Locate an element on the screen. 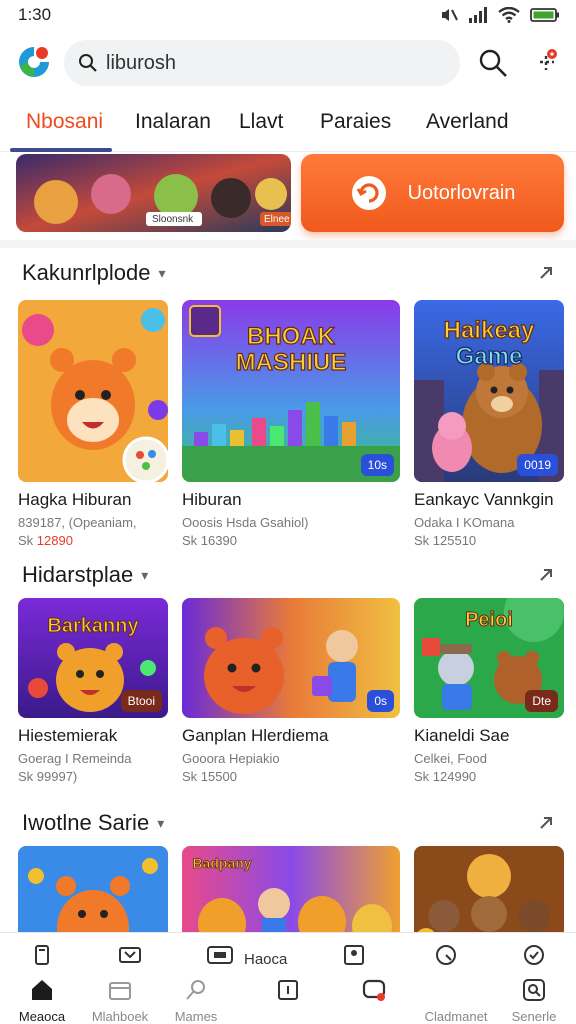 This screenshot has width=576, height=1024. section-title-2: Hidarstplae ▾ is located at coordinates (85, 575).